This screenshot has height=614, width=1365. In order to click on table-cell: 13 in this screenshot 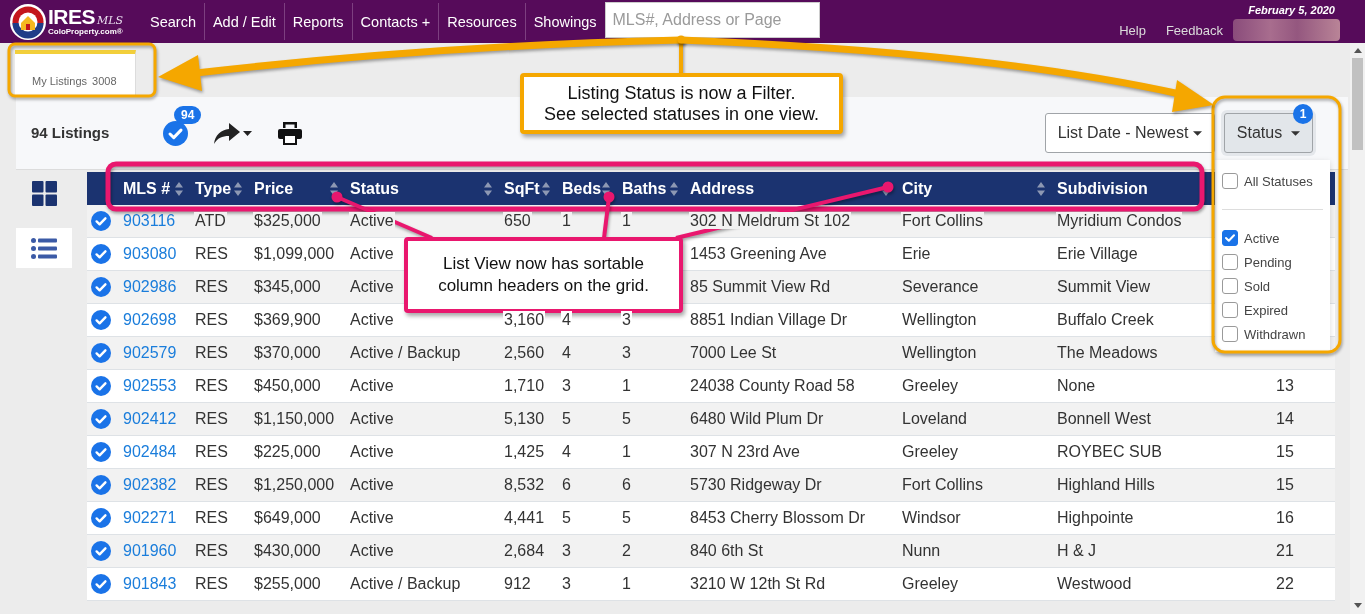, I will do `click(1285, 385)`.